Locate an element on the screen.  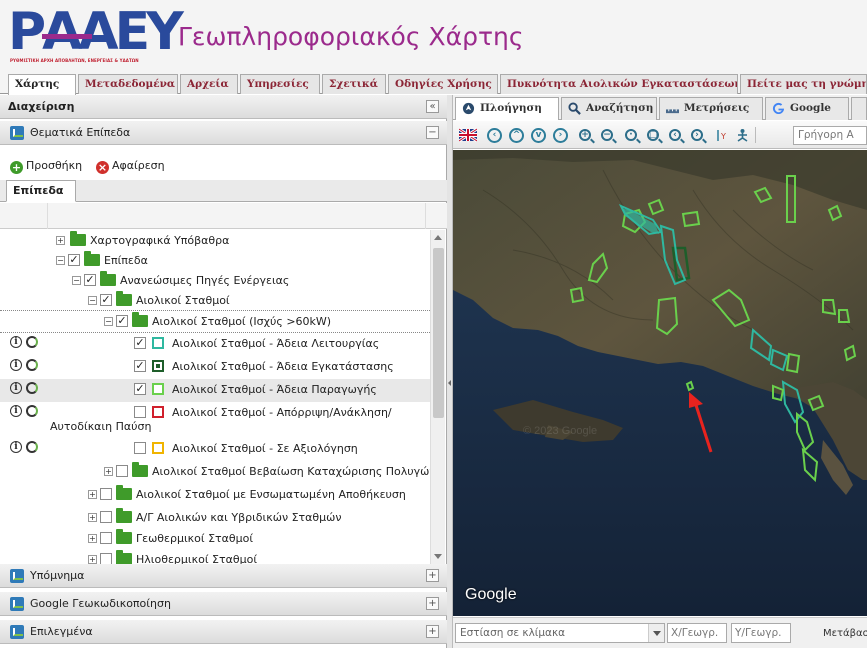
tab-feedback: Πείτε μας τη γνώμη is located at coordinates (803, 84).